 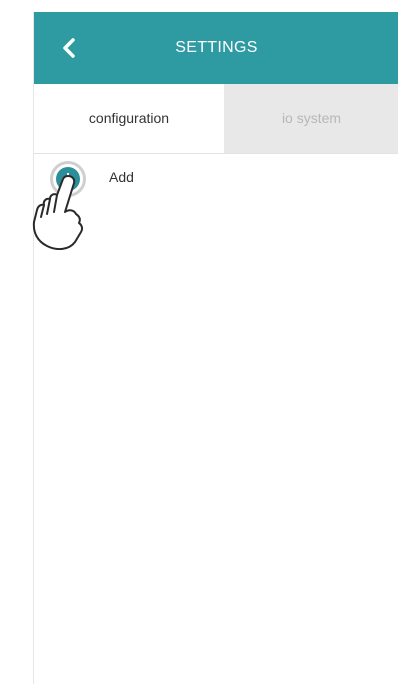 I want to click on chevron-left-icon, so click(x=69, y=48).